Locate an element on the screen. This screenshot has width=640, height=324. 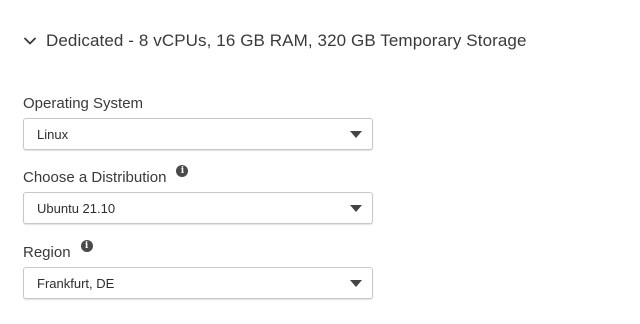
region-field: Region i Frankfurt, DE is located at coordinates (198, 269).